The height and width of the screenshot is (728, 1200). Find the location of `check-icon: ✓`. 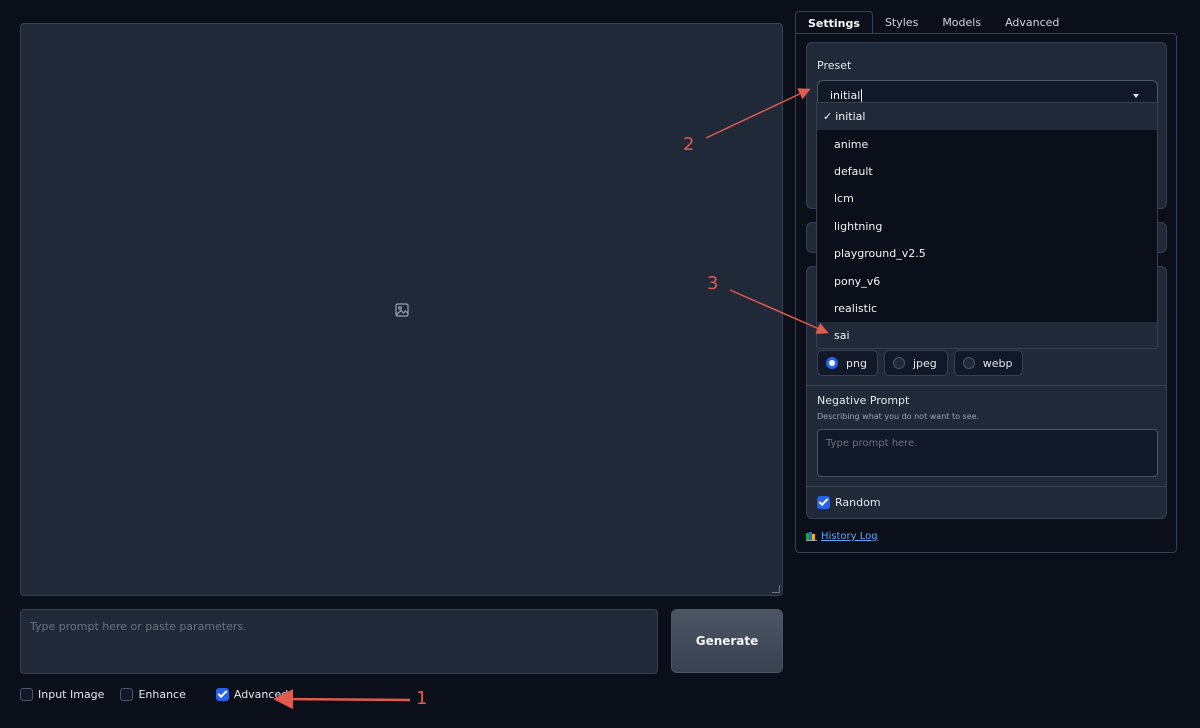

check-icon: ✓ is located at coordinates (828, 117).